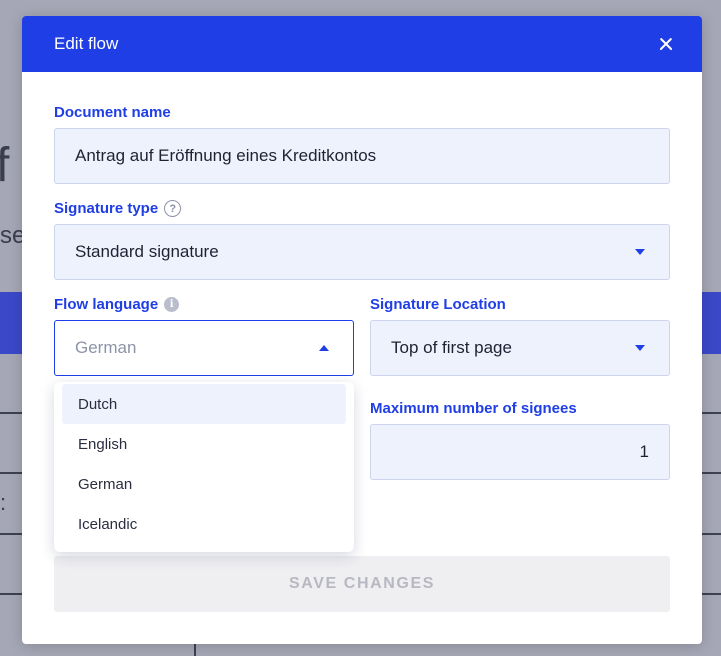 The image size is (721, 656). I want to click on question-circle-icon: ?, so click(173, 208).